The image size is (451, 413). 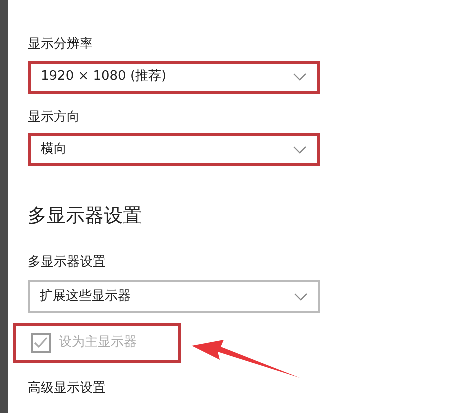 I want to click on field-label: 显示分辨率, so click(x=60, y=45).